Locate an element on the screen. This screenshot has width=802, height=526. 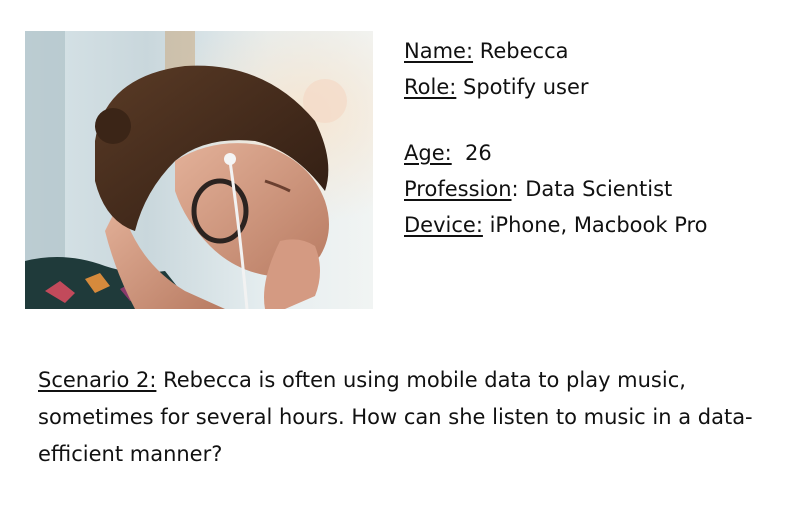
scenario-label: Scenario 2: is located at coordinates (97, 380).